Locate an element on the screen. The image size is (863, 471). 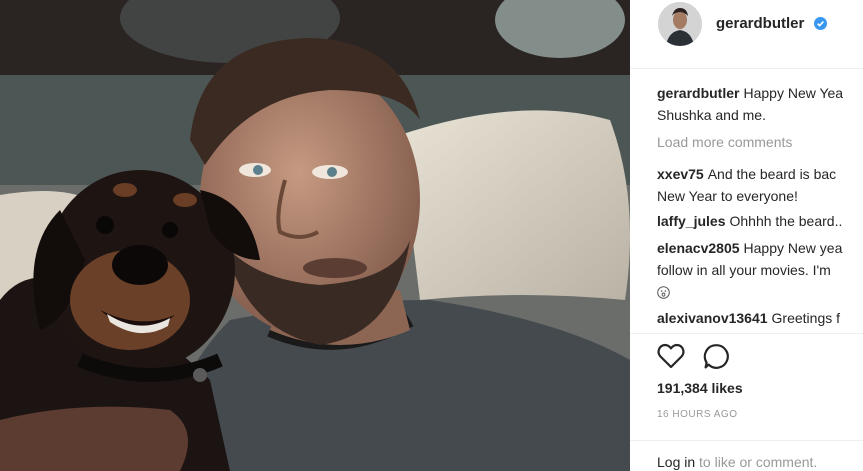
speech-bubble-icon is located at coordinates (716, 356).